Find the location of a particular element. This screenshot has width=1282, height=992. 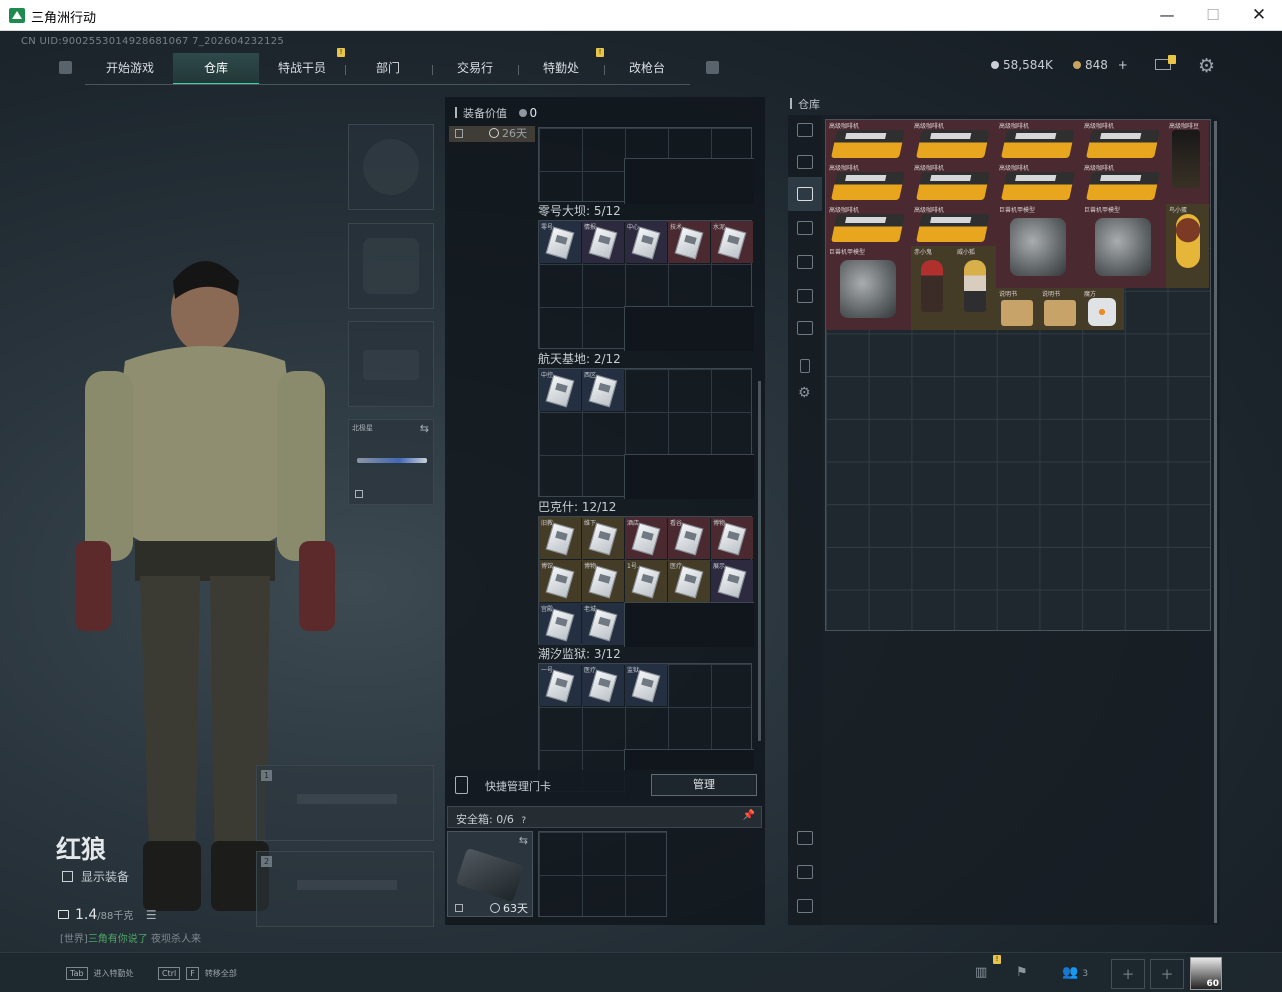

melee-slot: 北极星 ⇆ is located at coordinates (391, 462).